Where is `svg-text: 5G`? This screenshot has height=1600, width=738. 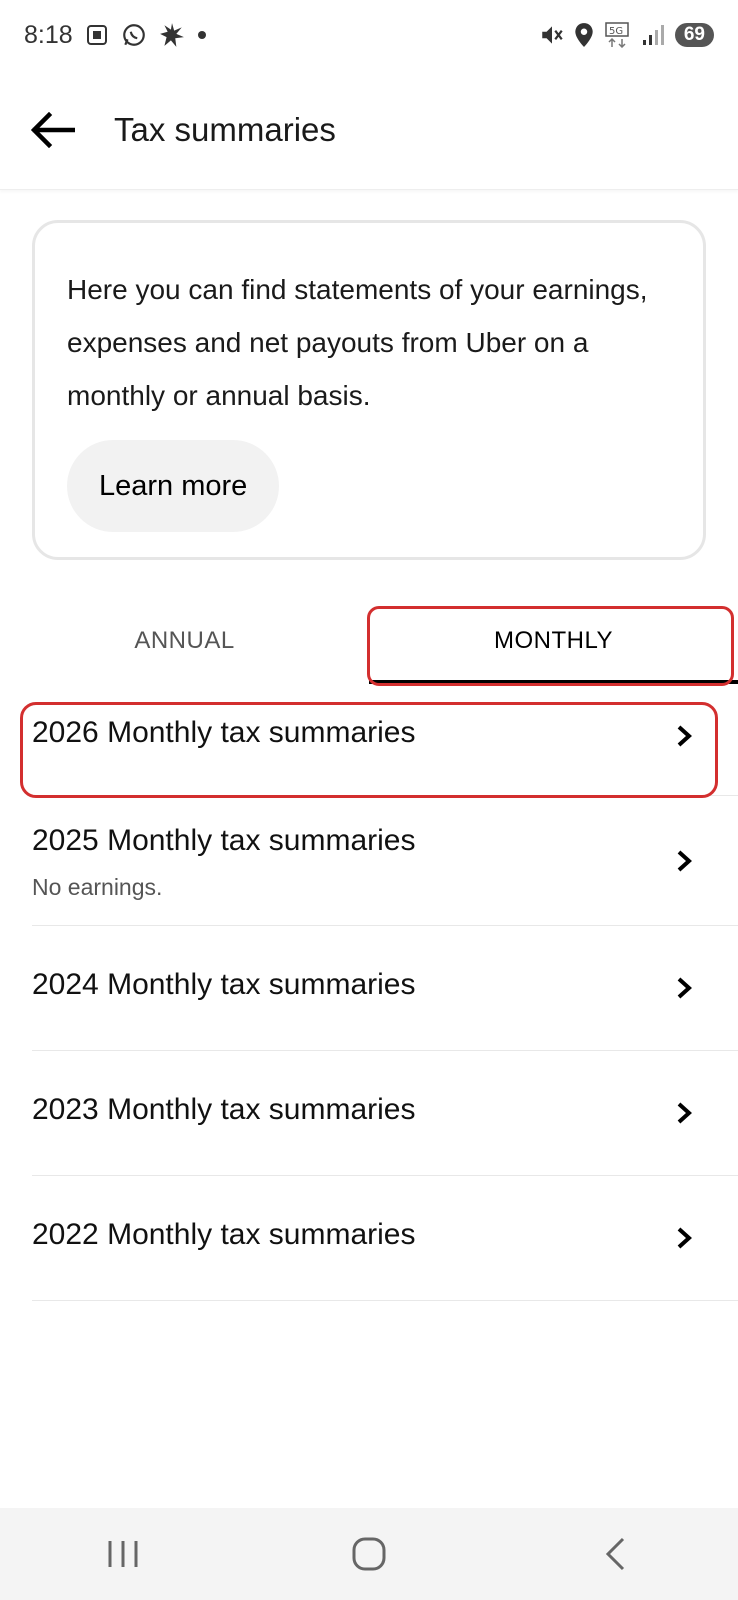 svg-text: 5G is located at coordinates (616, 31).